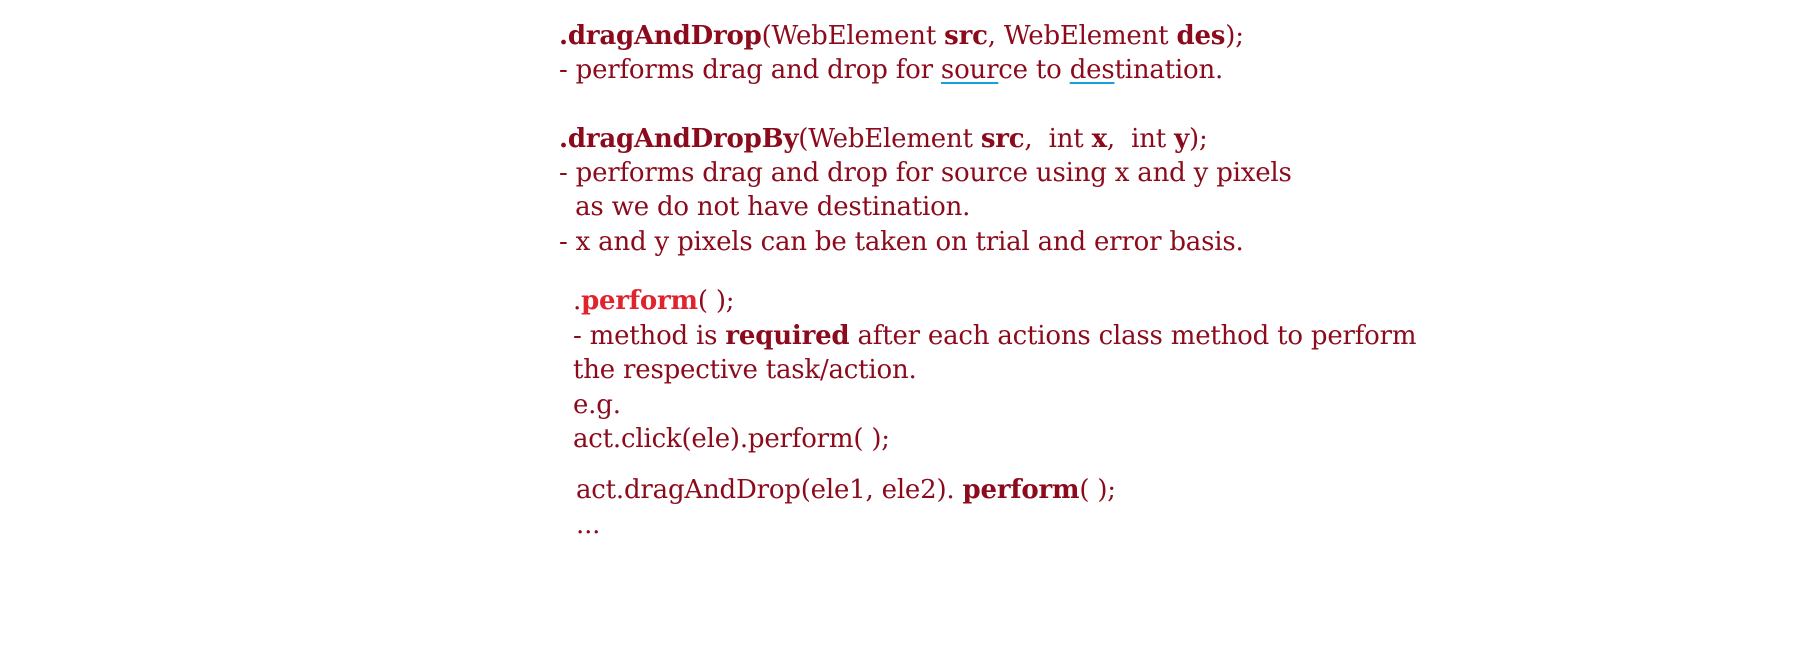  What do you see at coordinates (1082, 36) in the screenshot?
I see `sig-mid: , WebElement` at bounding box center [1082, 36].